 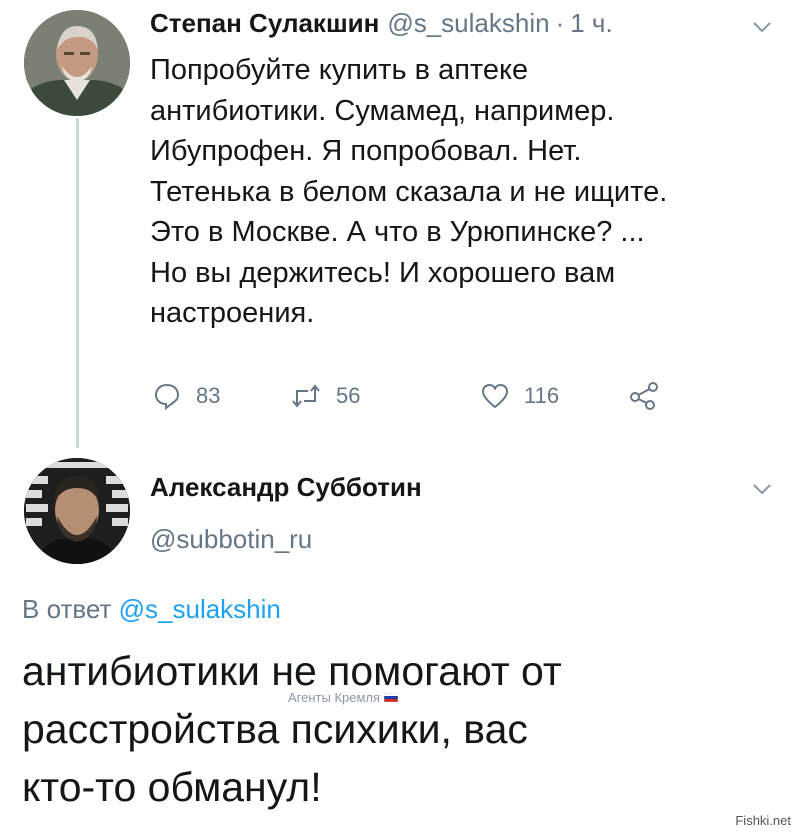 I want to click on share-icon, so click(x=644, y=396).